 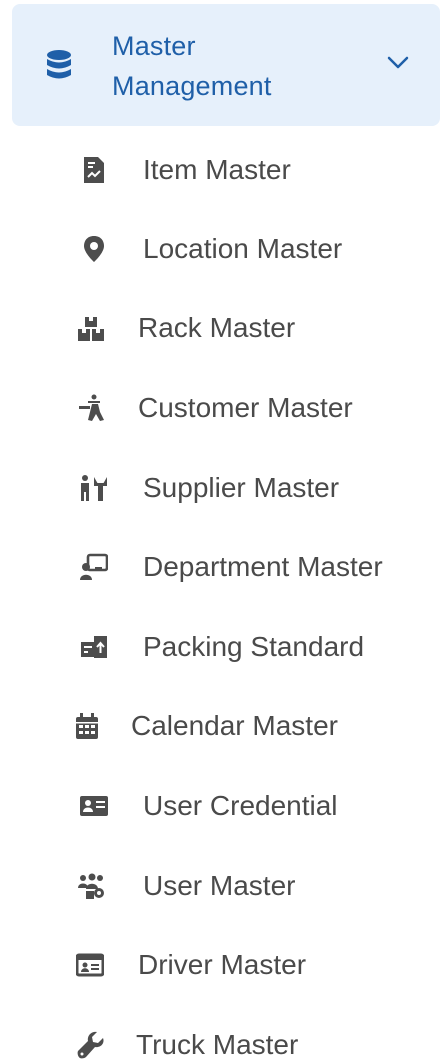 I want to click on nav-item-customer-master: Customer Master, so click(x=220, y=408).